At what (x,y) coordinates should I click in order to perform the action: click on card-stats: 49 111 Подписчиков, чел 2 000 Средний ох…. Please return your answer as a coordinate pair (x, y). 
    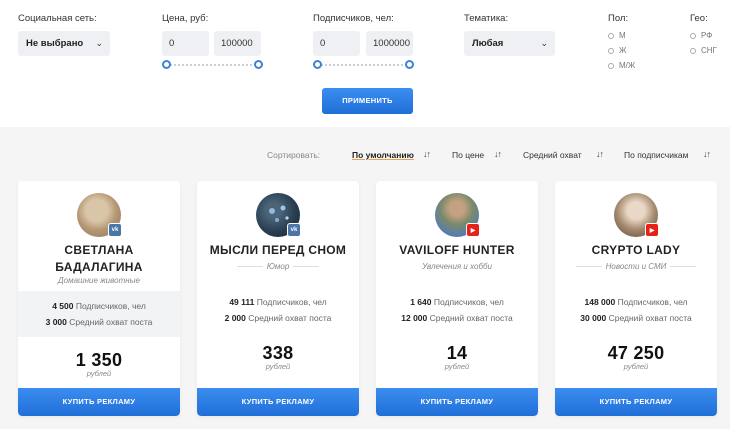
    Looking at the image, I should click on (278, 310).